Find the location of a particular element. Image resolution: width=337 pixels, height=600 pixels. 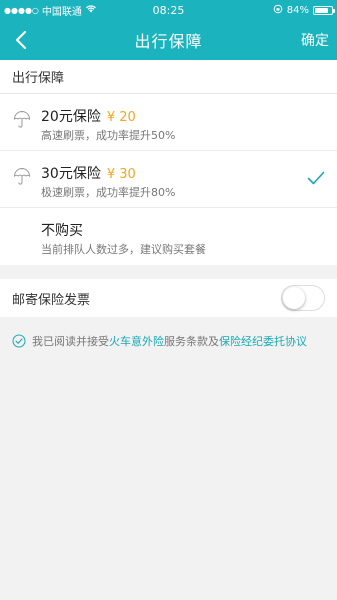

checkmark-icon is located at coordinates (316, 178).